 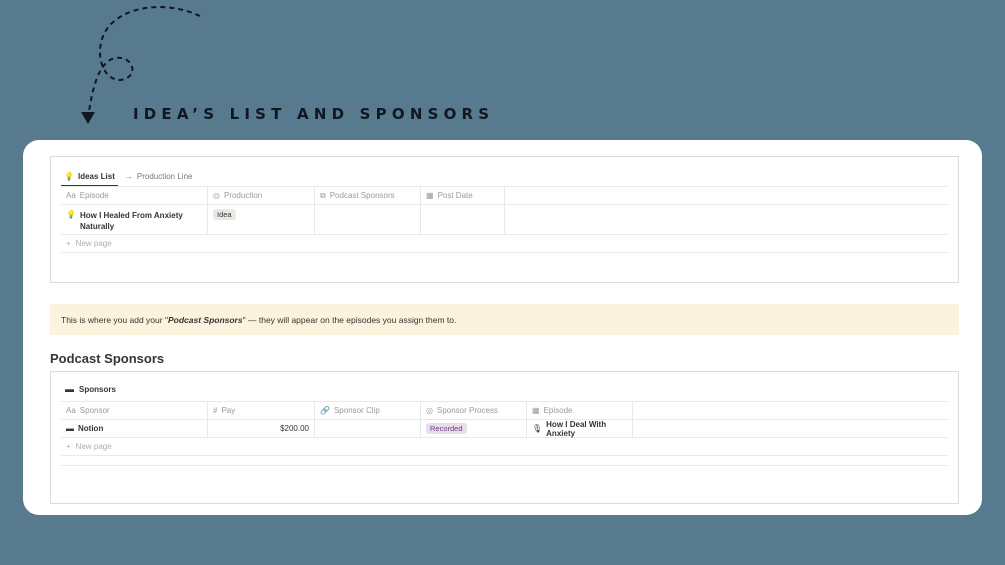 I want to click on column-episode: Aa Episode, so click(x=134, y=195).